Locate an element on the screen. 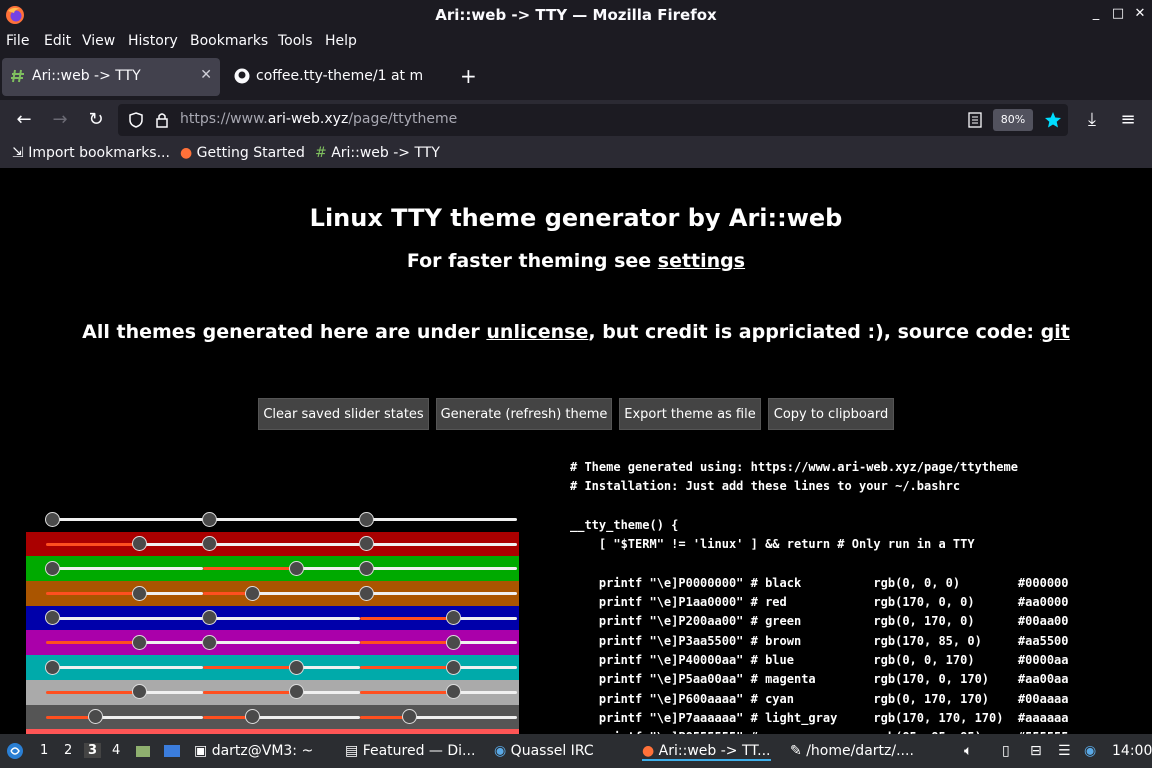 This screenshot has width=1152, height=768. reader-view-icon is located at coordinates (975, 120).